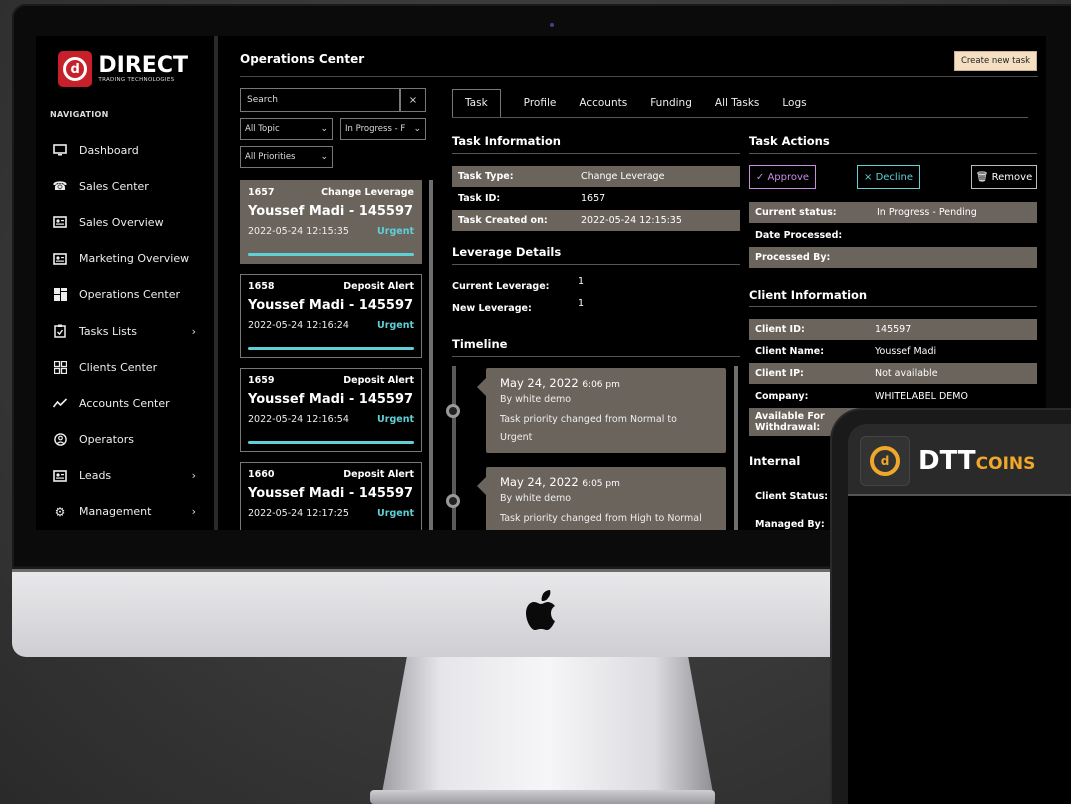 This screenshot has height=804, width=1071. What do you see at coordinates (261, 192) in the screenshot?
I see `task-id: 1657` at bounding box center [261, 192].